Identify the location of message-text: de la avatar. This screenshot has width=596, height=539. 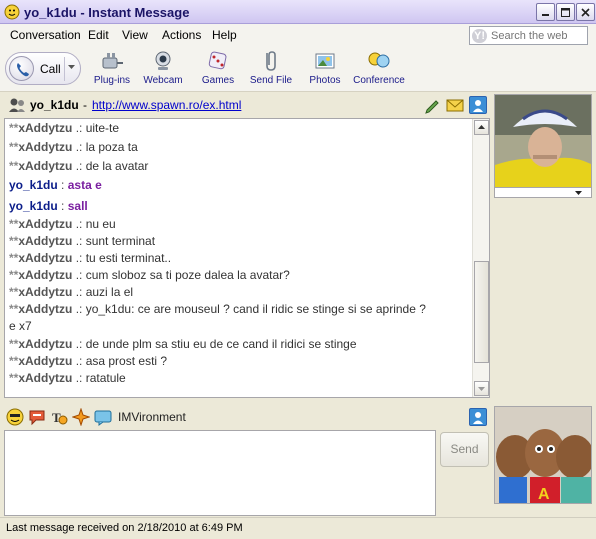
(117, 166).